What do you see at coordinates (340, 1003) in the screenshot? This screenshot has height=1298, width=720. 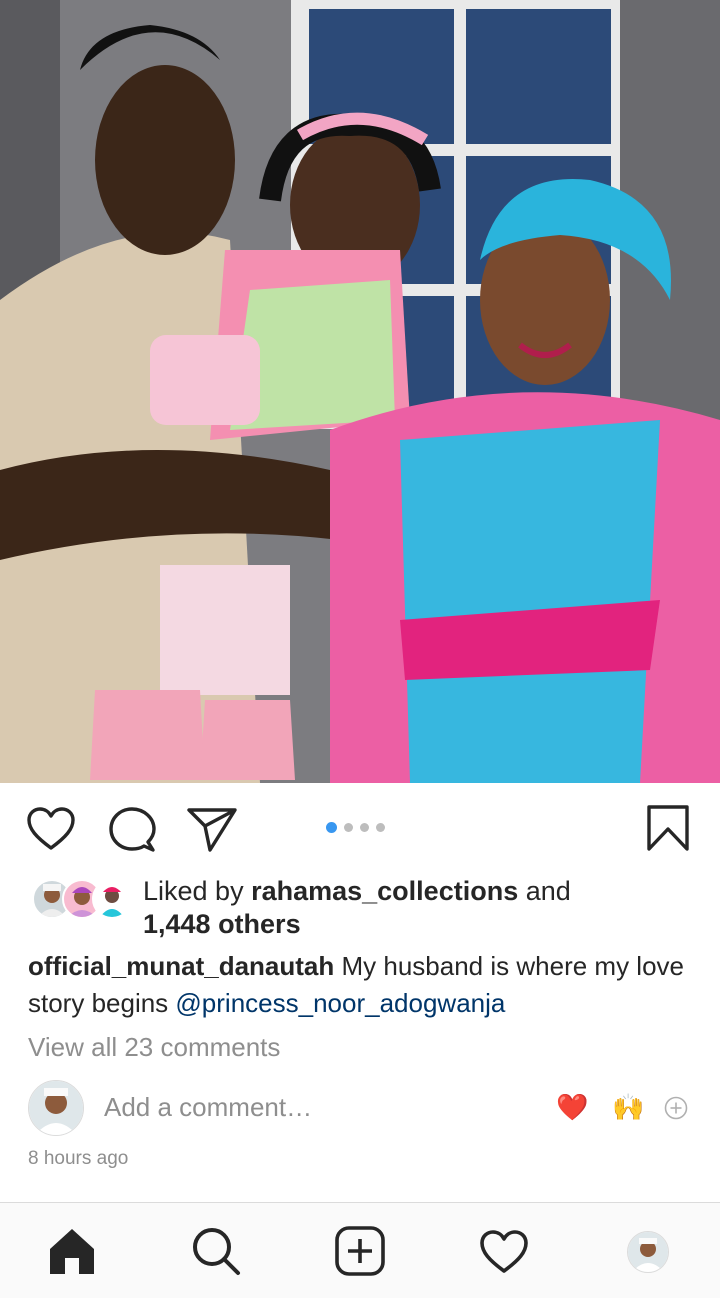 I see `caption-mention: @princess_noor_adogwanja` at bounding box center [340, 1003].